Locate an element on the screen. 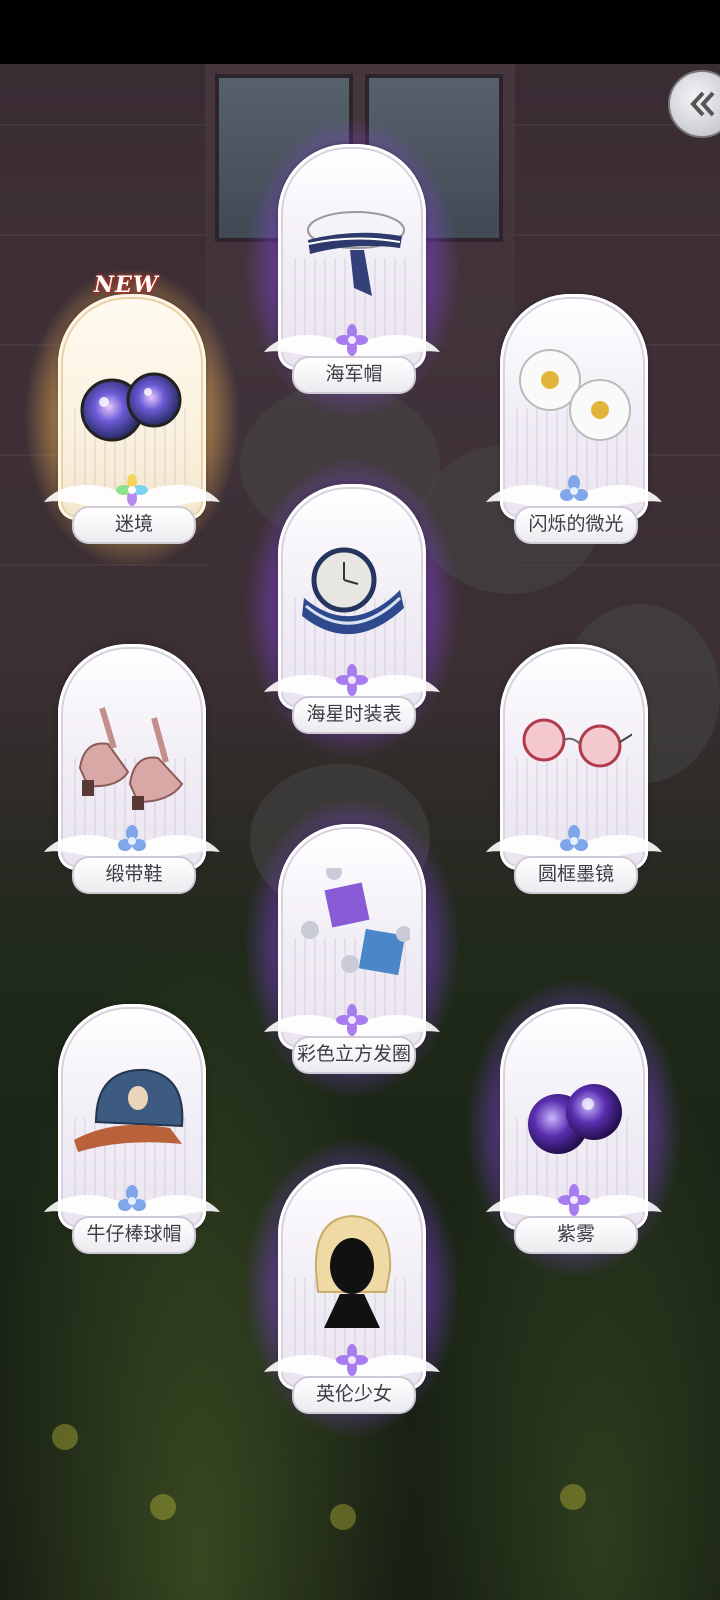 The image size is (720, 1600). item-card-shanshuo: 闪烁的微光 is located at coordinates (574, 418).